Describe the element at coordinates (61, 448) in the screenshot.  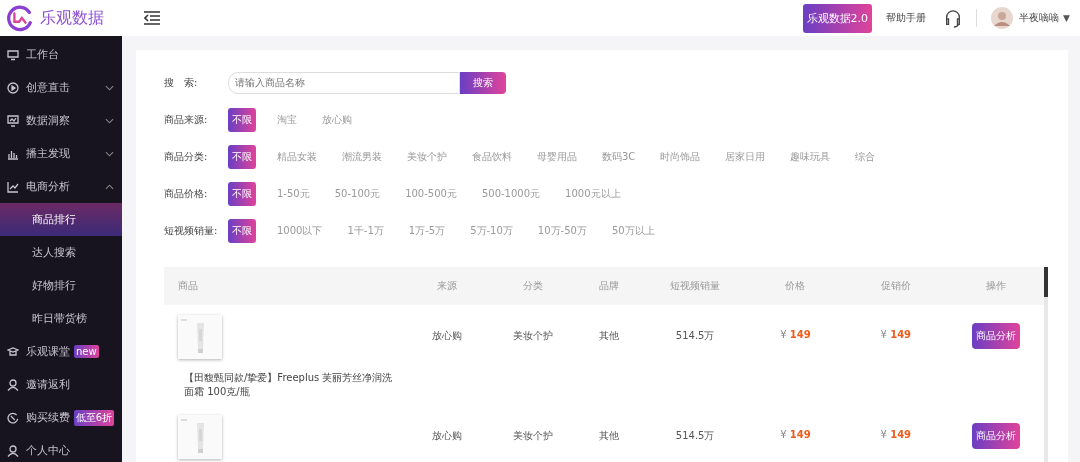
I see `sidebar-item: 个人中心` at that location.